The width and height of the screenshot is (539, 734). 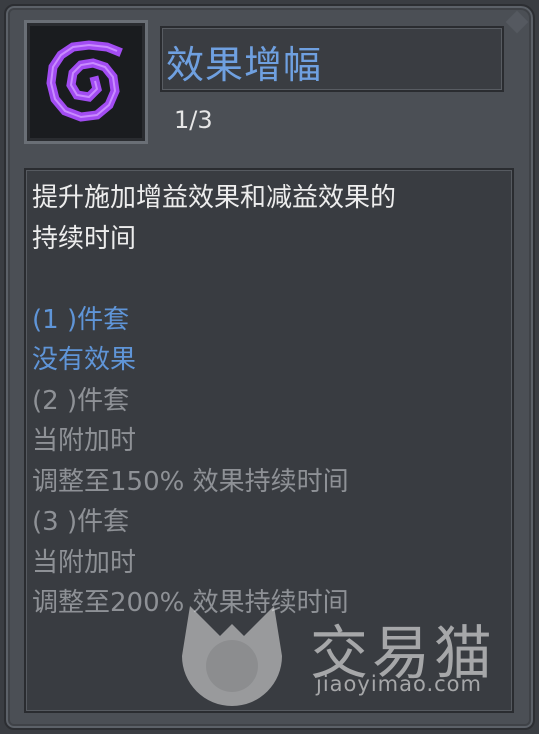 I want to click on set-bonus-1-effect: 没有效果, so click(x=84, y=360).